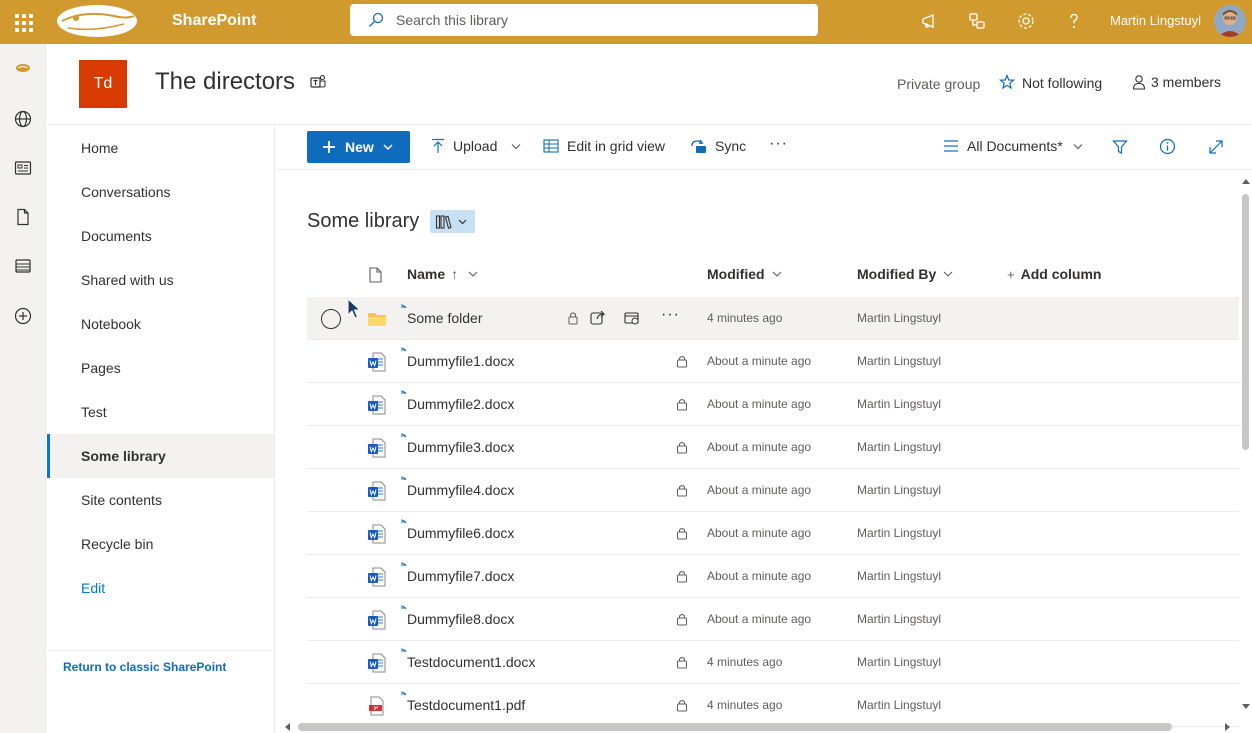  Describe the element at coordinates (452, 221) in the screenshot. I see `view-switch-button` at that location.